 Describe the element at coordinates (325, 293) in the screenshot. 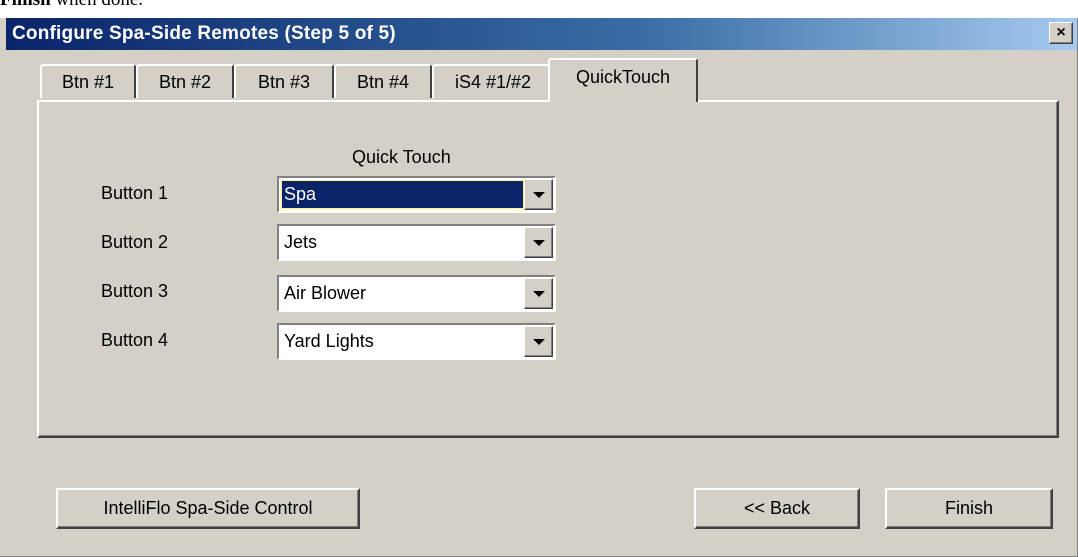

I see `button-3-value: Air Blower` at that location.